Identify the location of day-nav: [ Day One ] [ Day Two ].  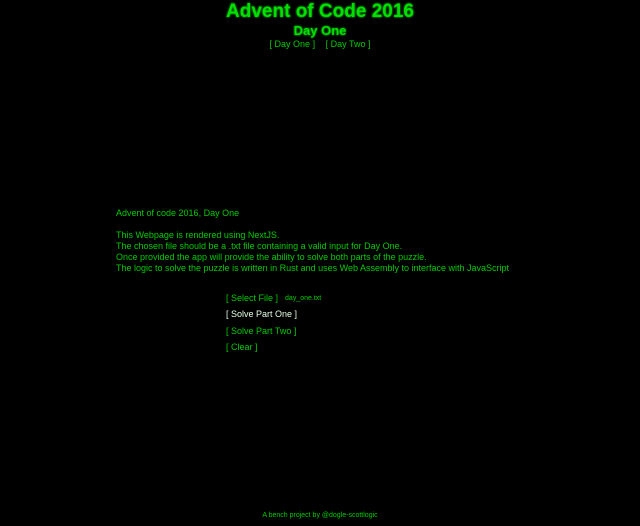
(320, 44).